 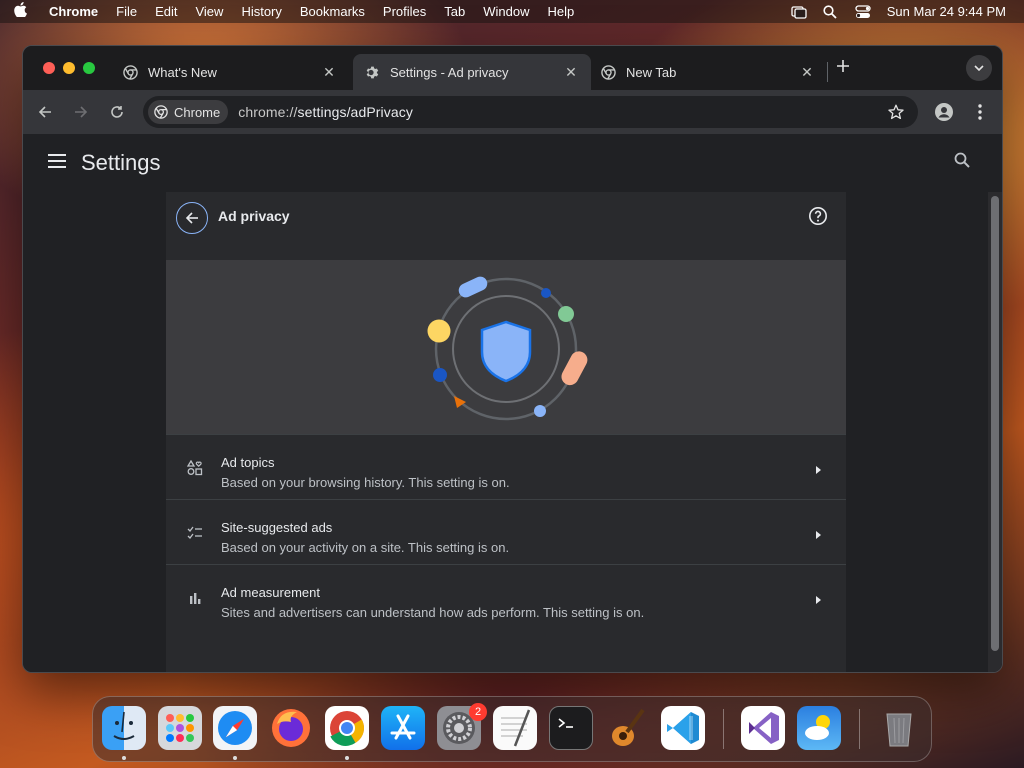 What do you see at coordinates (277, 527) in the screenshot?
I see `row-title: Site-suggested ads` at bounding box center [277, 527].